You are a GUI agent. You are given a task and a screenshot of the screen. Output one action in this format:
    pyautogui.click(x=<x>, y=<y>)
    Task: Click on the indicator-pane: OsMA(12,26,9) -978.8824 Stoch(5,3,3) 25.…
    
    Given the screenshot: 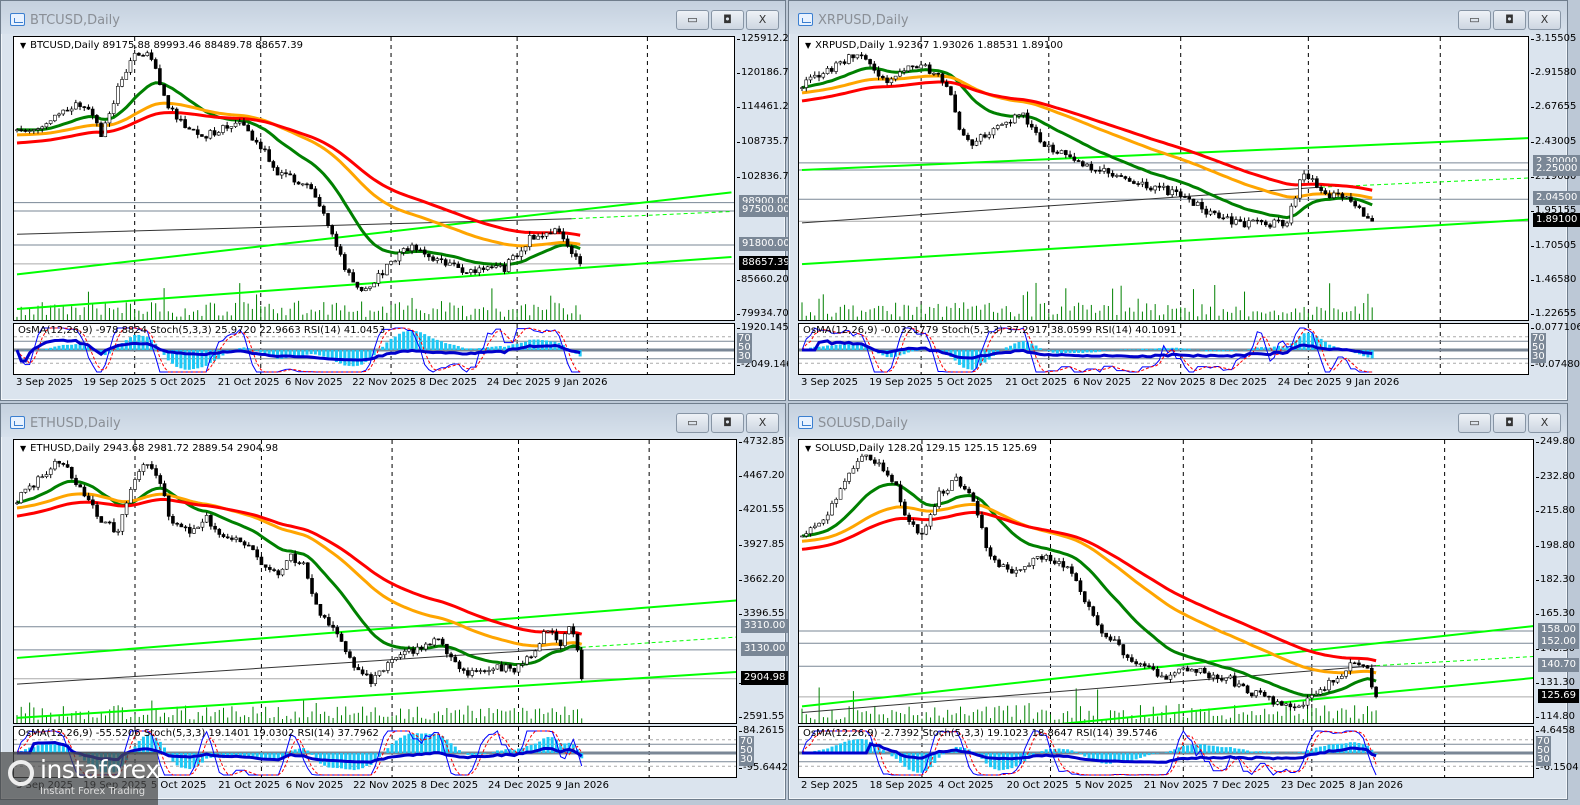 What is the action you would take?
    pyautogui.click(x=374, y=349)
    